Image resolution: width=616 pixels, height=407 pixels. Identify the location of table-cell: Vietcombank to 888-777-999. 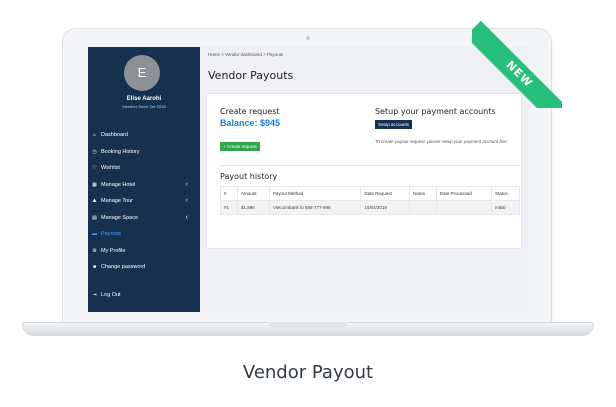
(315, 207).